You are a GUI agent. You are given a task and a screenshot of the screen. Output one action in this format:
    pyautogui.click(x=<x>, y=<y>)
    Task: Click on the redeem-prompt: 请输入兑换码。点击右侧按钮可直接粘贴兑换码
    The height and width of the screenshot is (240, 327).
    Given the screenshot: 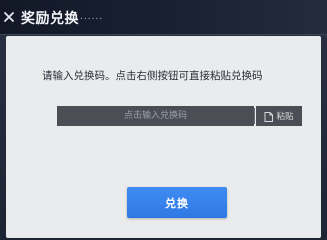 What is the action you would take?
    pyautogui.click(x=152, y=76)
    